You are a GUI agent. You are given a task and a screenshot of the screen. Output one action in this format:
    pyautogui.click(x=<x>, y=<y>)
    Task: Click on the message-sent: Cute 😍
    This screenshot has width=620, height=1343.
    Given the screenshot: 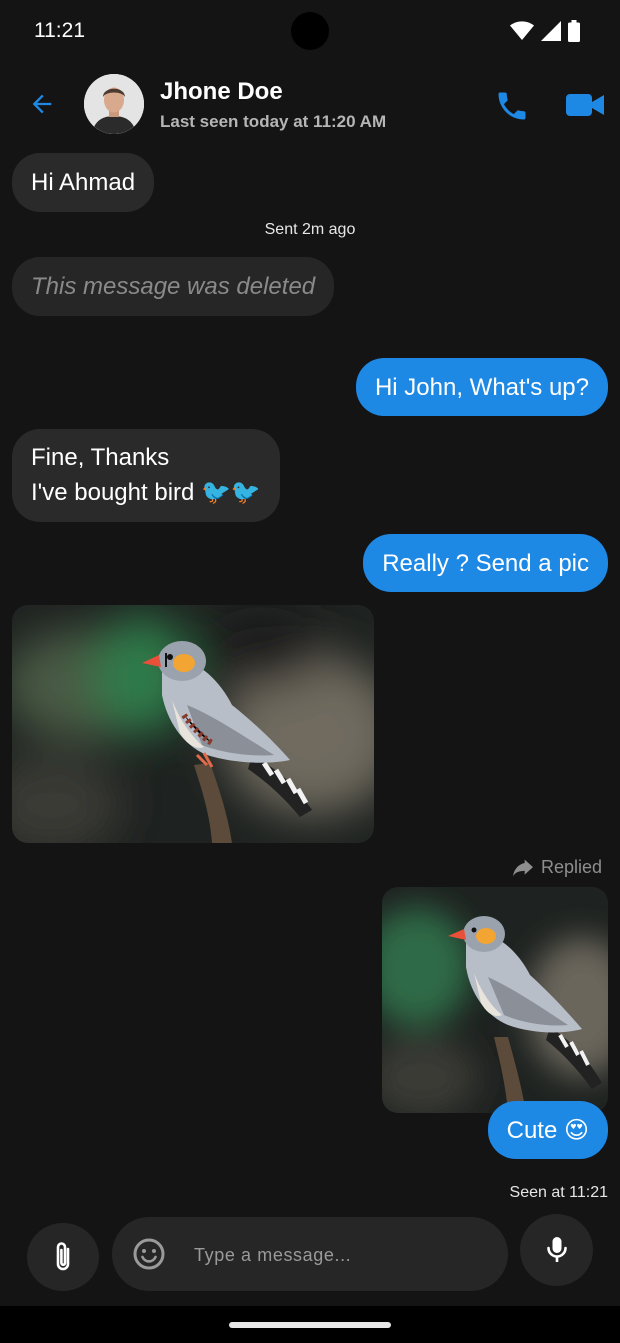 What is the action you would take?
    pyautogui.click(x=547, y=1130)
    